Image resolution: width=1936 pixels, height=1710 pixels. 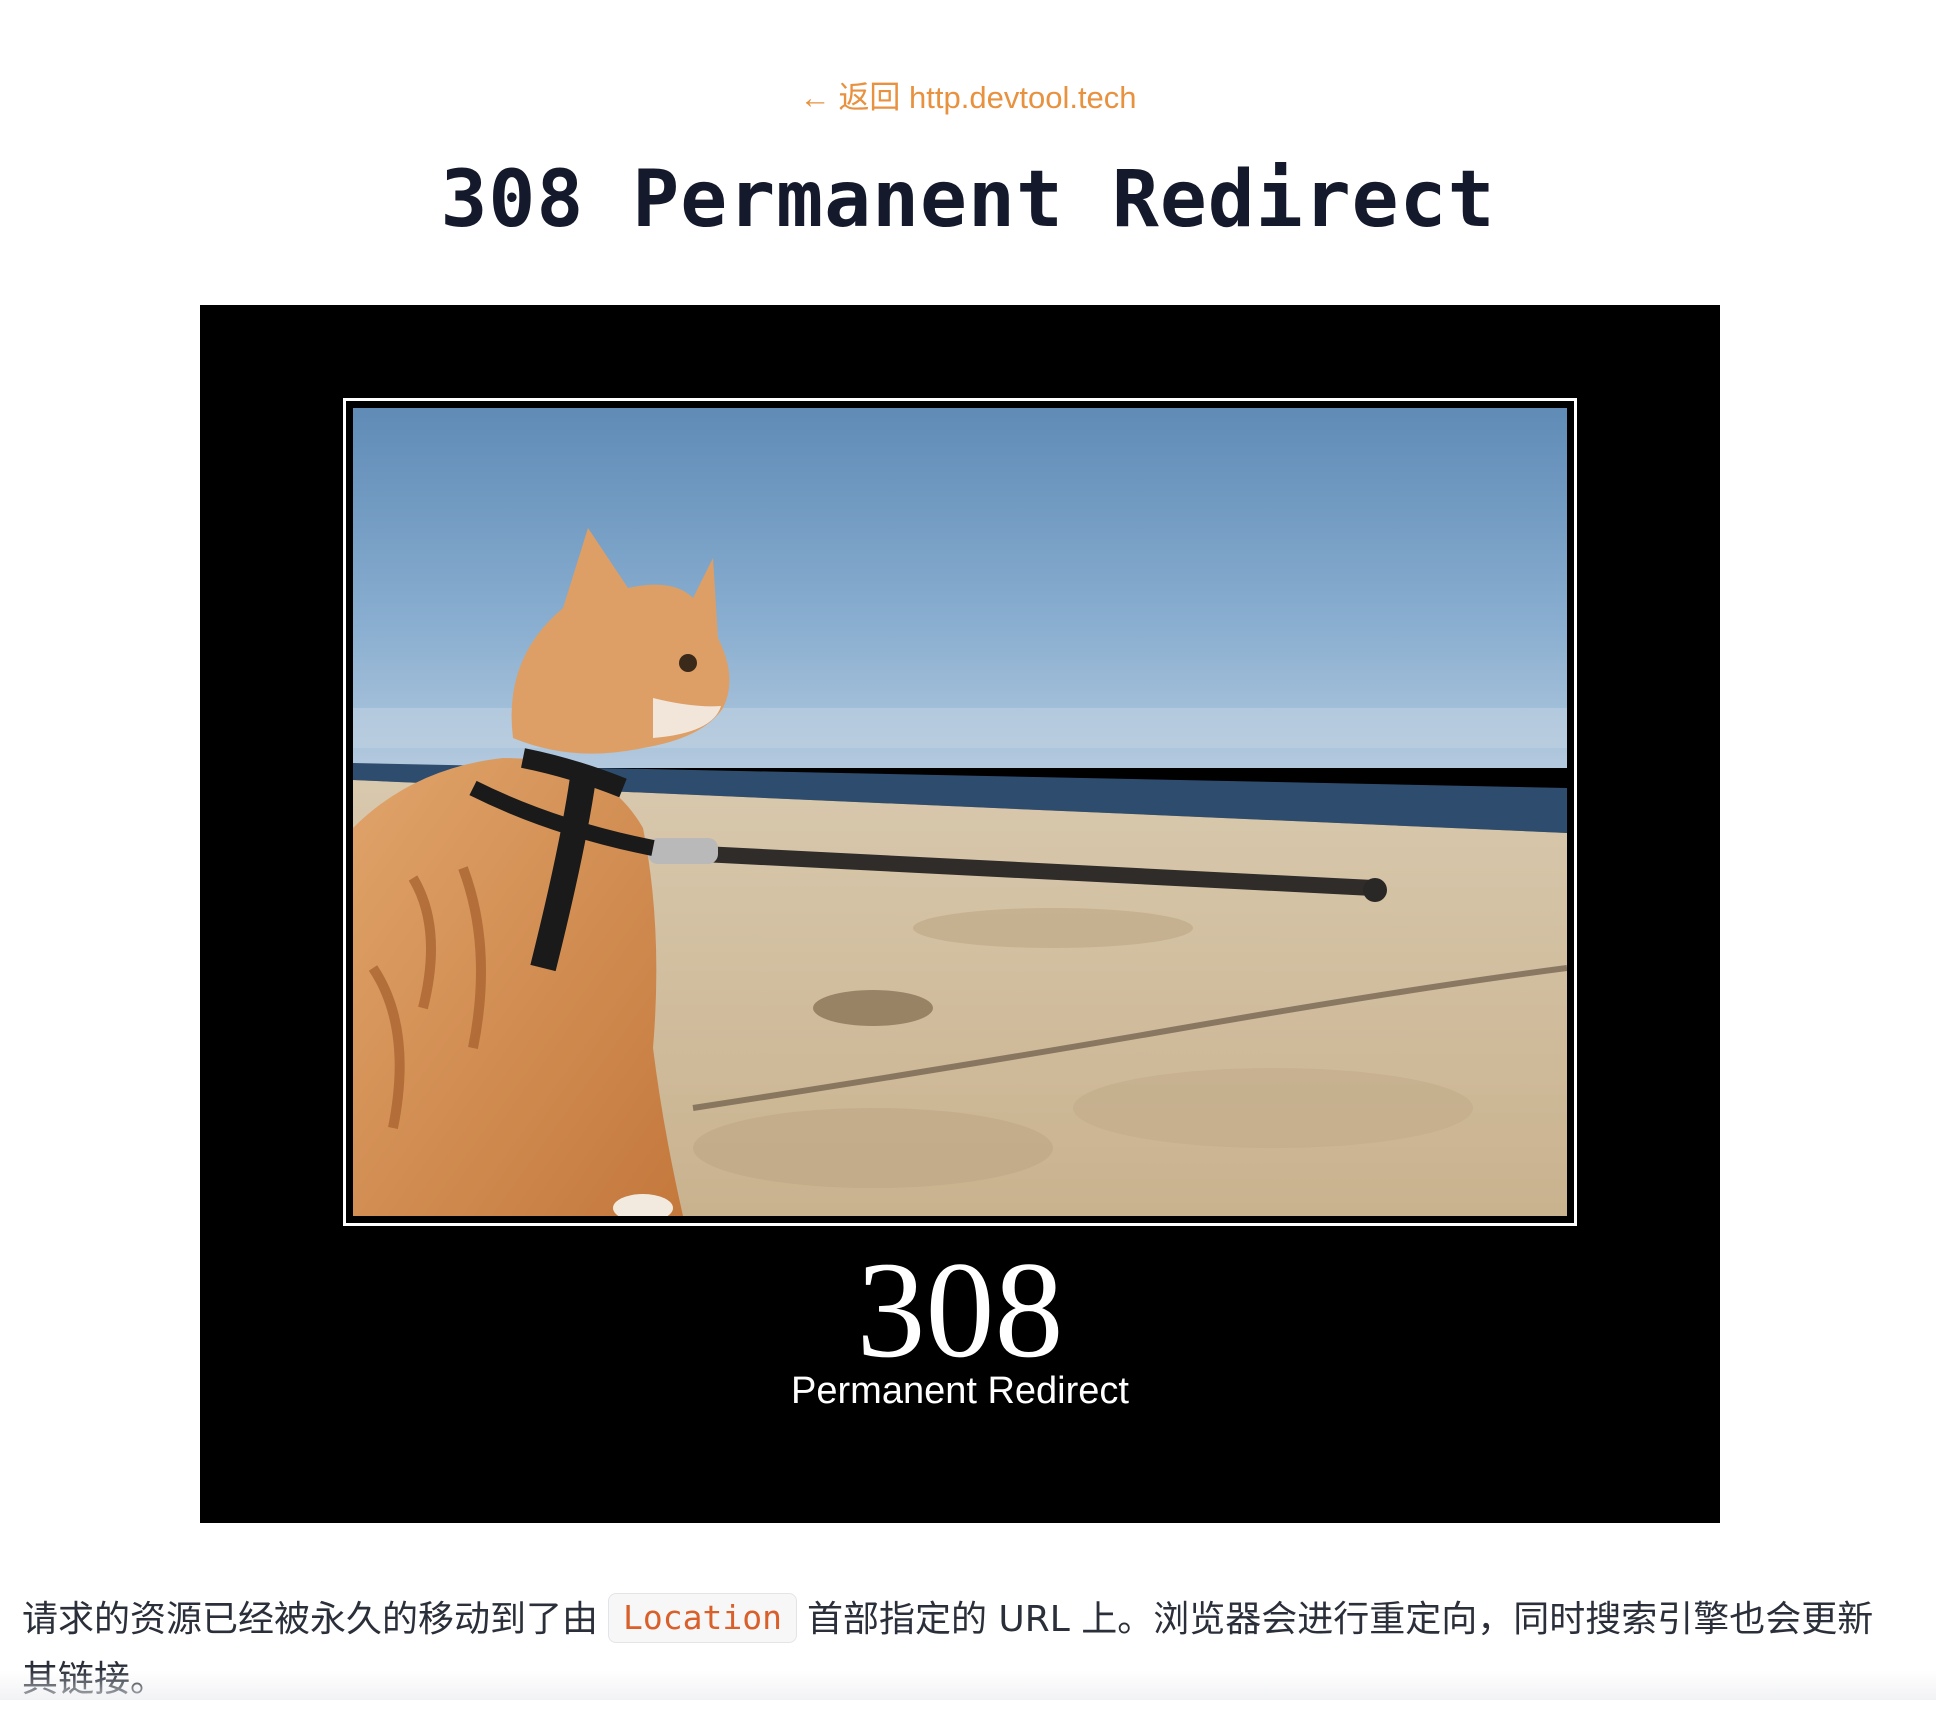 I want to click on bottom-fade, so click(x=968, y=1685).